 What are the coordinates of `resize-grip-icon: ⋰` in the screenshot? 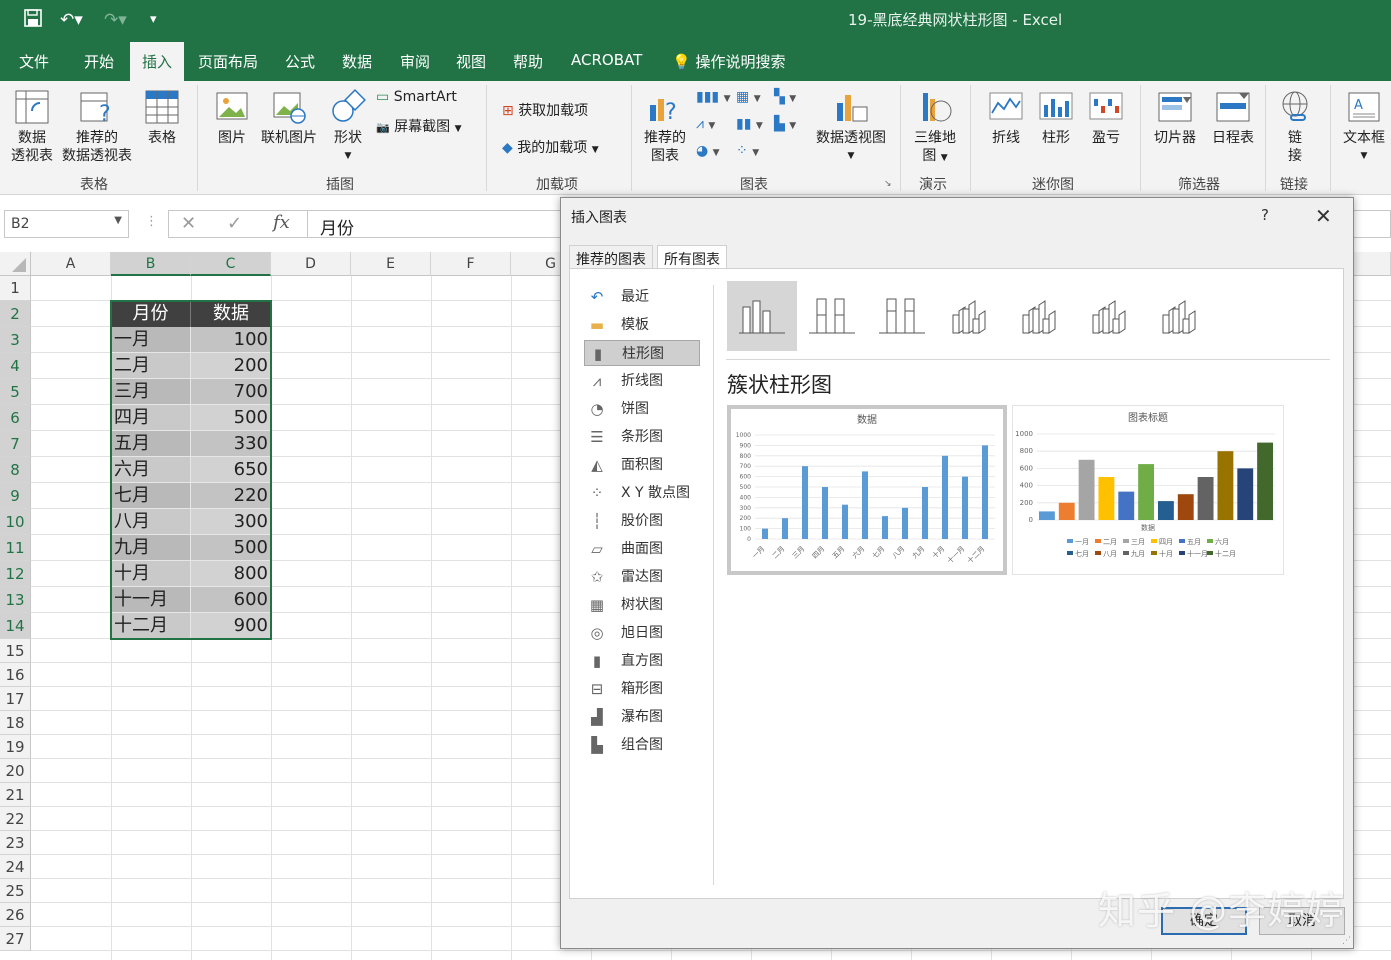 It's located at (1346, 941).